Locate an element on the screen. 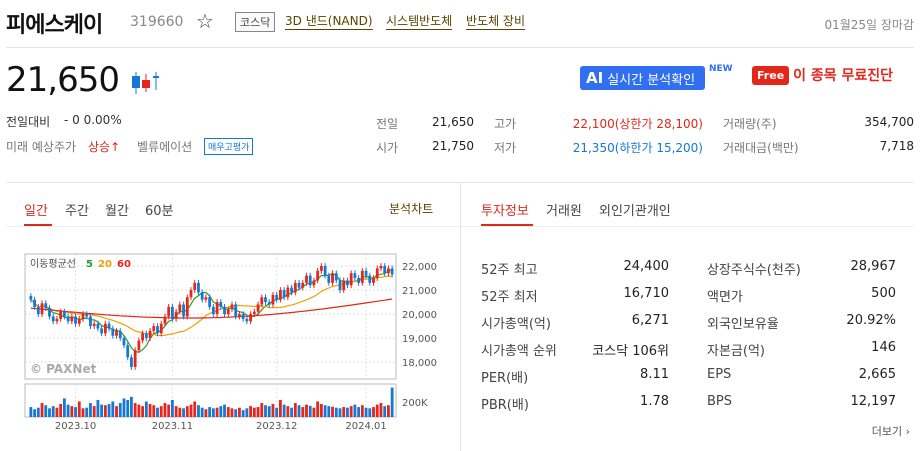 This screenshot has height=451, width=924. info-value: 24,400 is located at coordinates (646, 266).